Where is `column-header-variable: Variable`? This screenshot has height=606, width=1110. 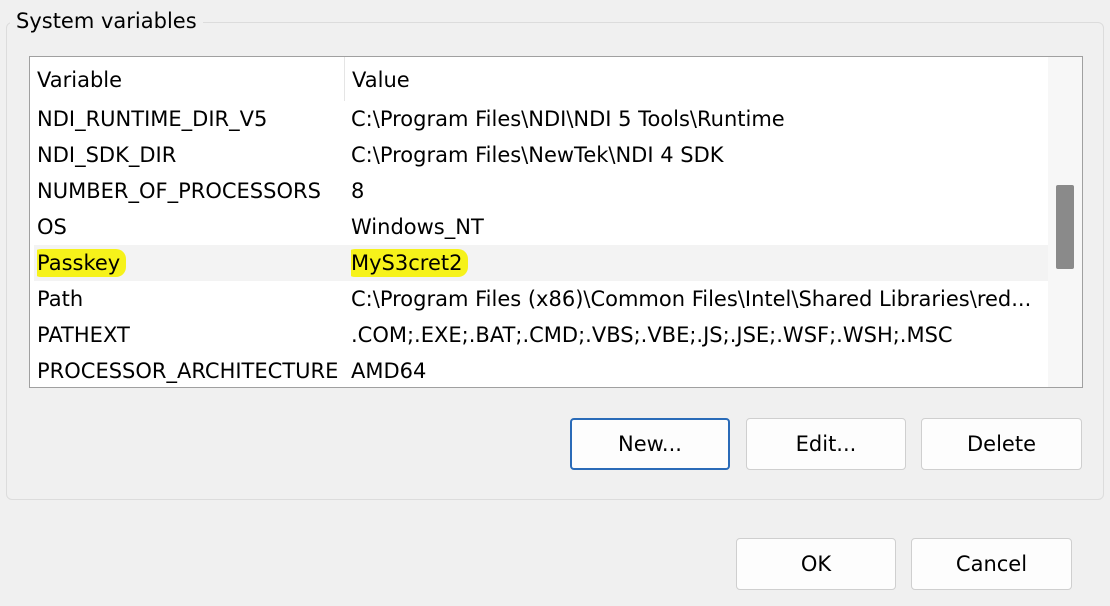
column-header-variable: Variable is located at coordinates (187, 79).